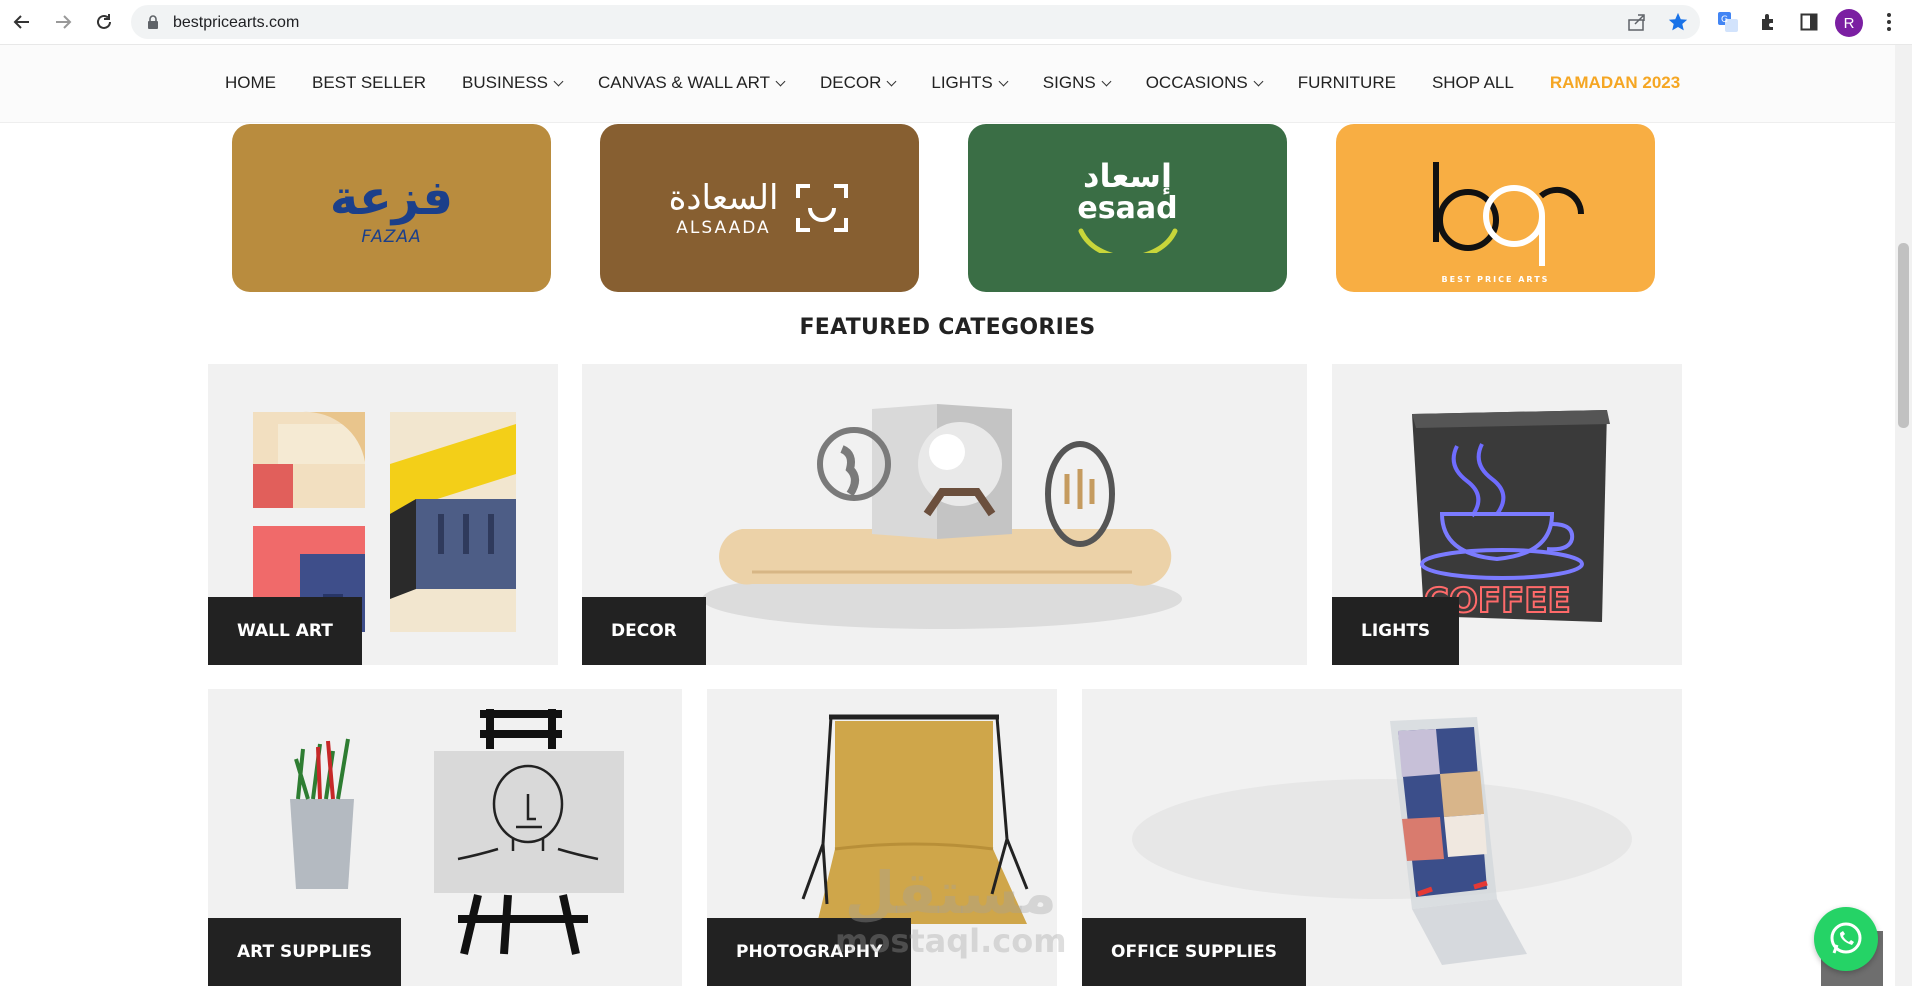 The height and width of the screenshot is (986, 1912). I want to click on nav-occasions: OCCASIONS, so click(1205, 83).